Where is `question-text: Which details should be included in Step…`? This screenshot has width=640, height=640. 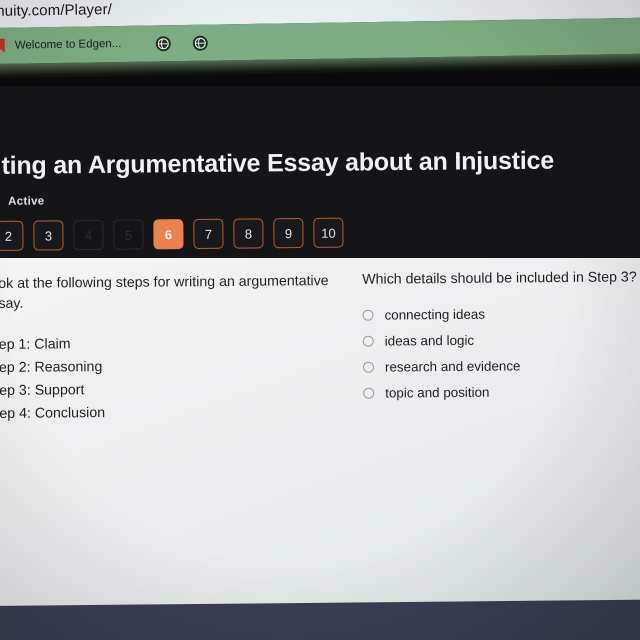 question-text: Which details should be included in Step… is located at coordinates (499, 278).